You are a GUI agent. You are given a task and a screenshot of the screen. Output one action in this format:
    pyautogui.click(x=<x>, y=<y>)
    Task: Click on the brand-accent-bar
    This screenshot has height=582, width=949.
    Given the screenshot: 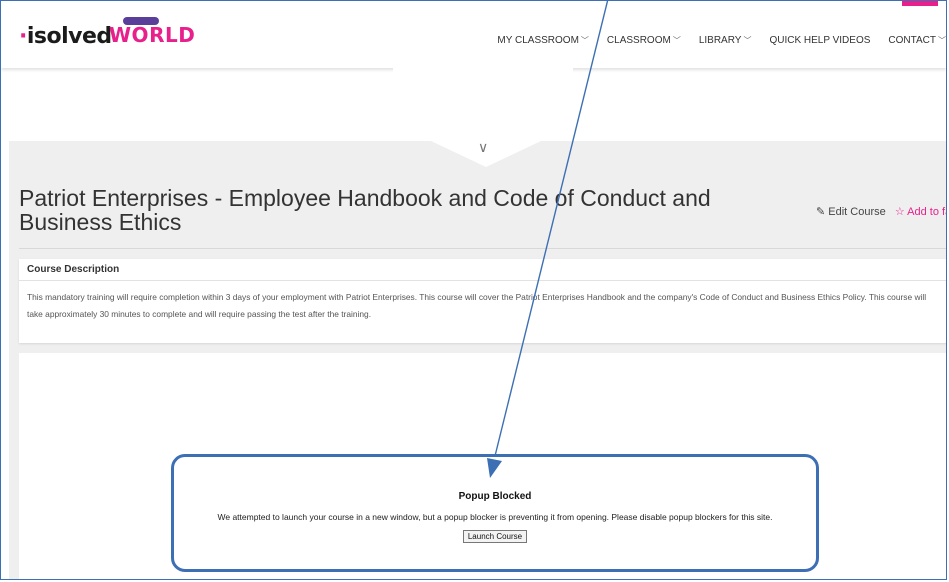 What is the action you would take?
    pyautogui.click(x=920, y=3)
    